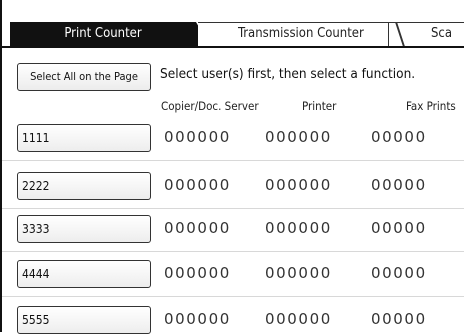 The image size is (464, 334). What do you see at coordinates (84, 138) in the screenshot?
I see `user-button: 1111` at bounding box center [84, 138].